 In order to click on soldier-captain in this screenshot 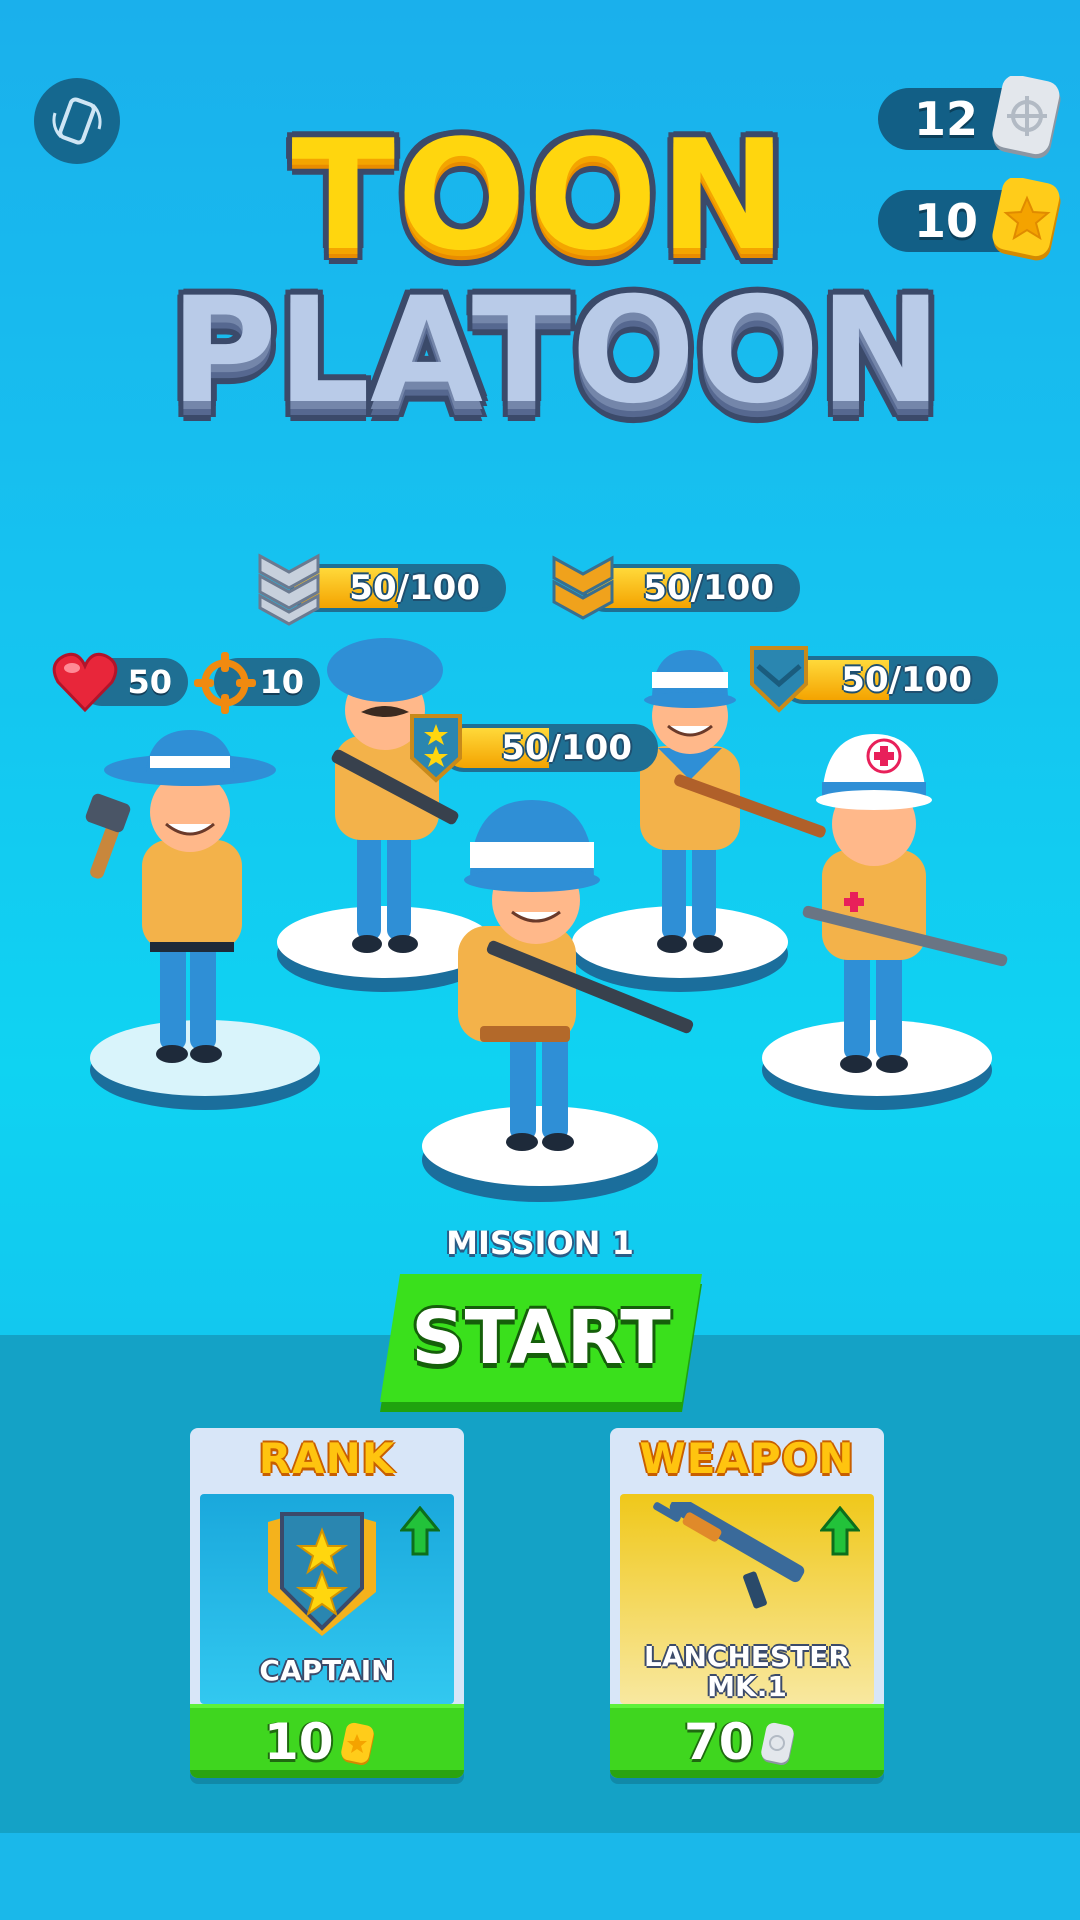, I will do `click(570, 975)`.